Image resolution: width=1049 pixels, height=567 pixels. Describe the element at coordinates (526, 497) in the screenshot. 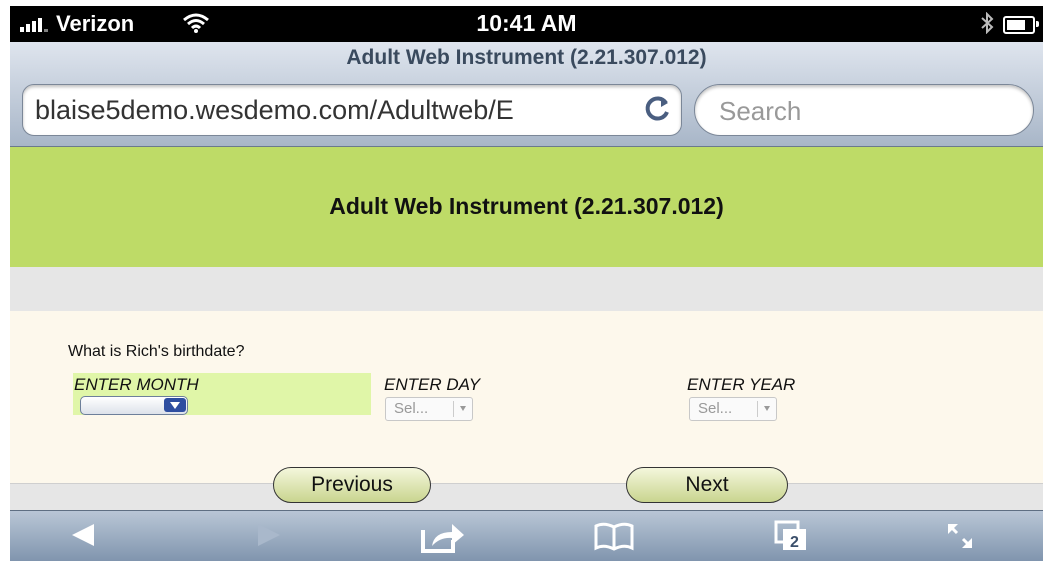

I see `nav-button-band` at that location.